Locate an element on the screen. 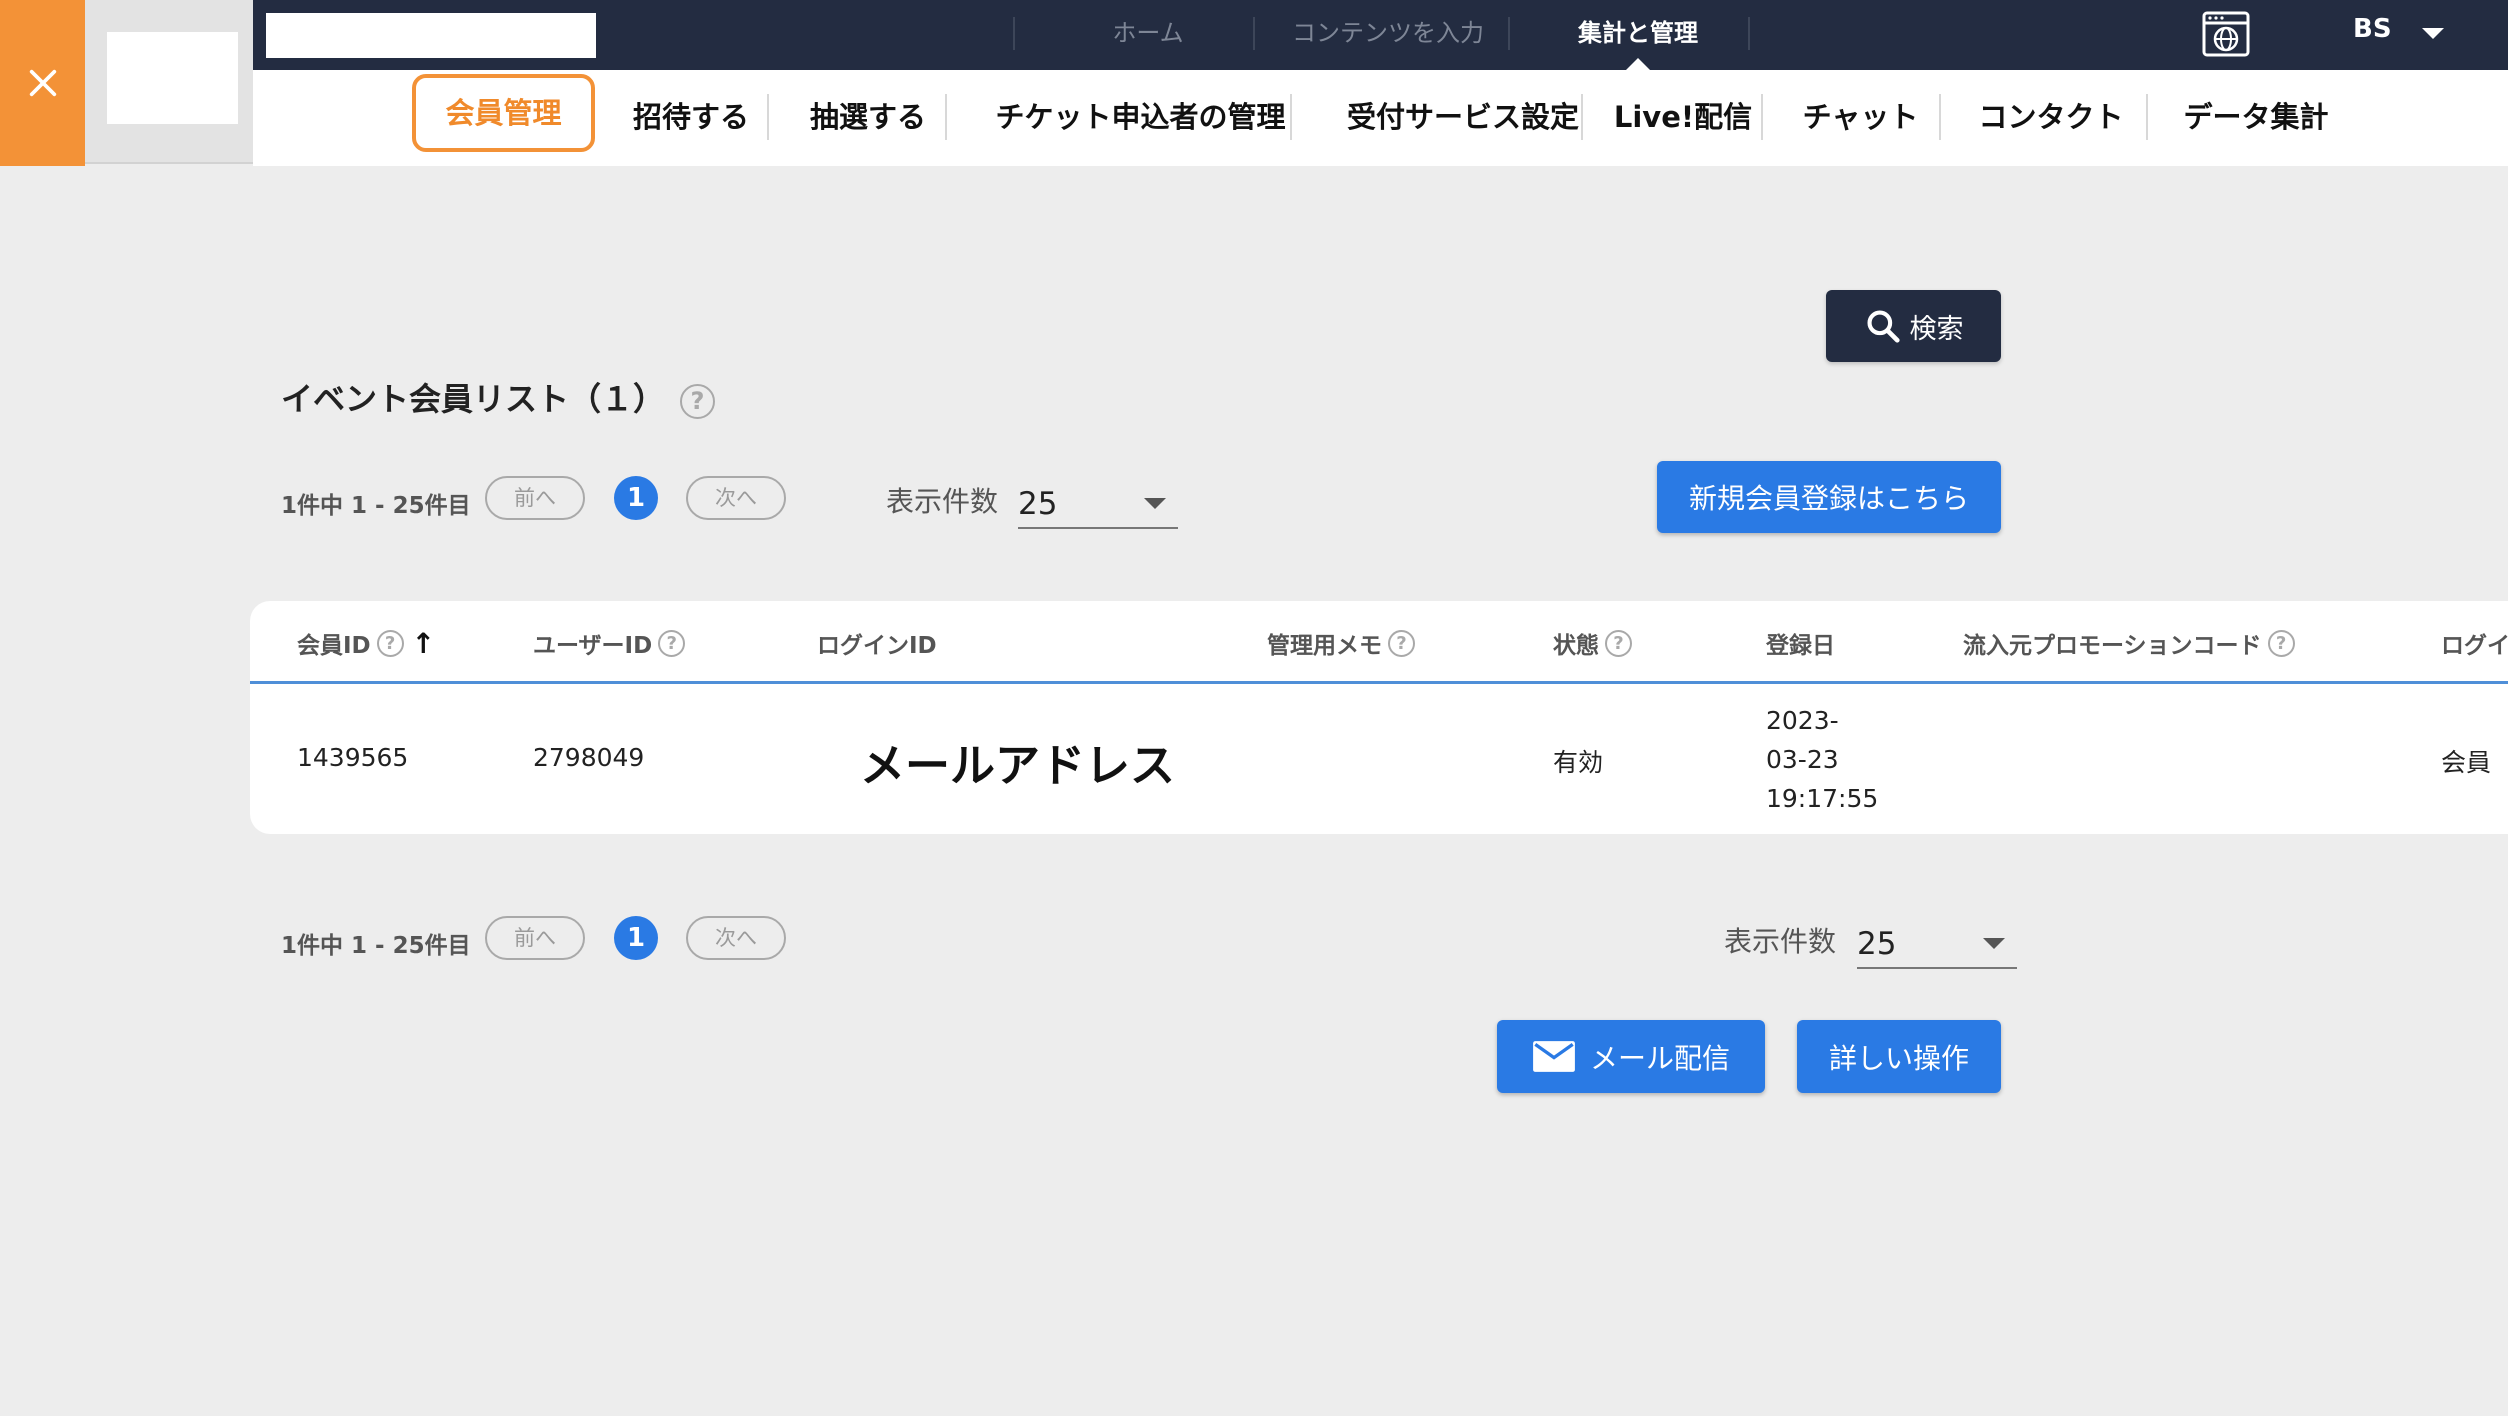 The height and width of the screenshot is (1416, 2508). logo is located at coordinates (172, 78).